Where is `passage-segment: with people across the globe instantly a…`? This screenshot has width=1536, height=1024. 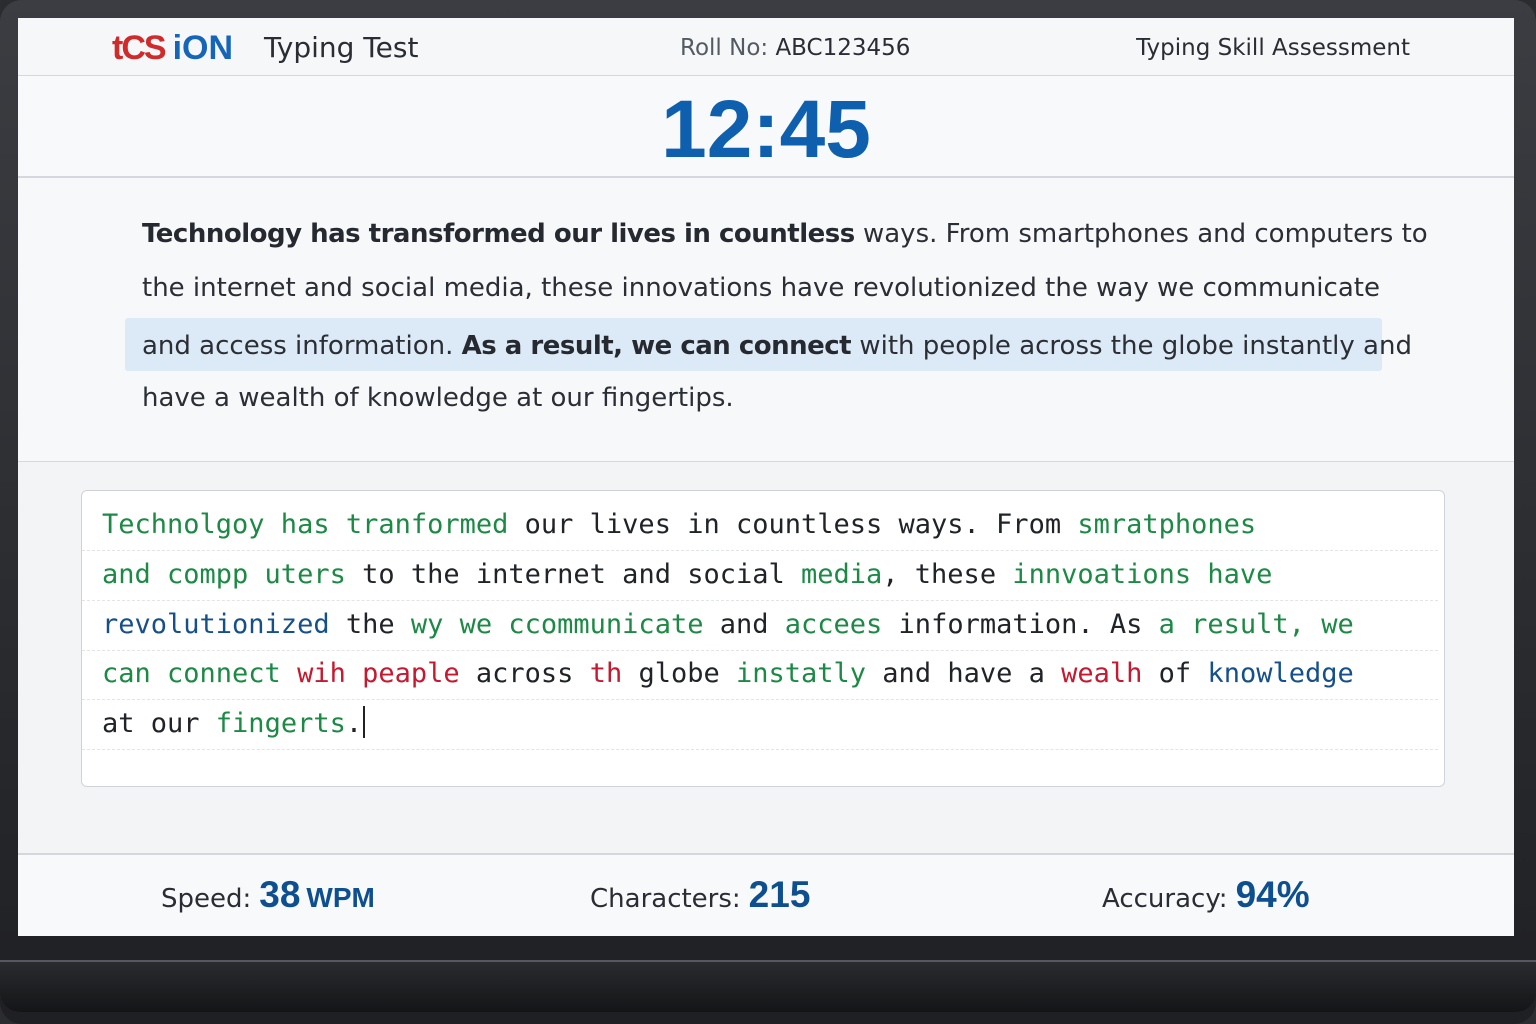 passage-segment: with people across the globe instantly a… is located at coordinates (1131, 346).